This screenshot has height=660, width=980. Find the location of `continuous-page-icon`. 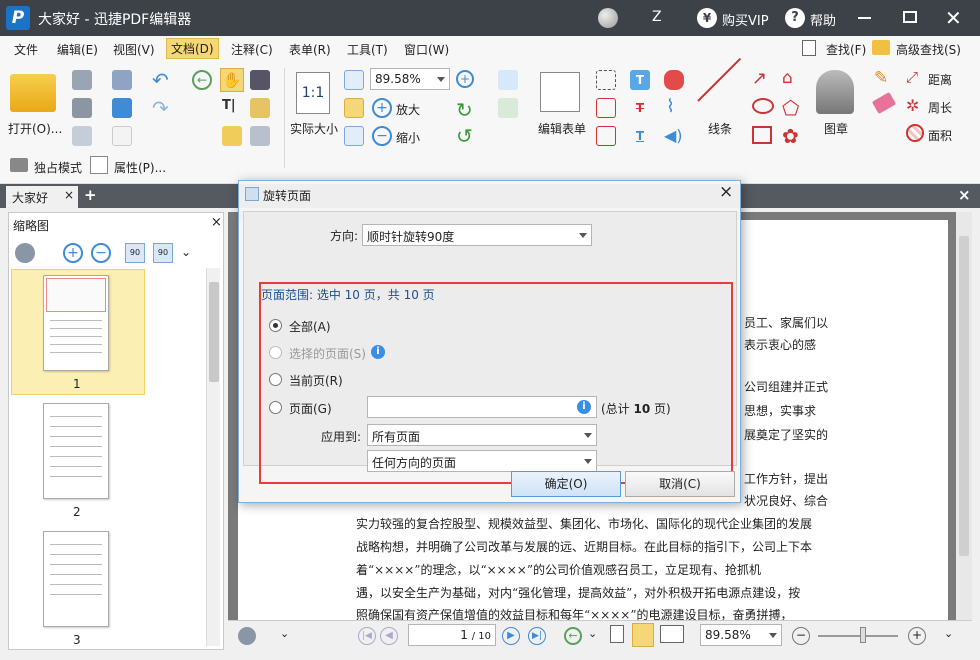

continuous-page-icon is located at coordinates (643, 635).